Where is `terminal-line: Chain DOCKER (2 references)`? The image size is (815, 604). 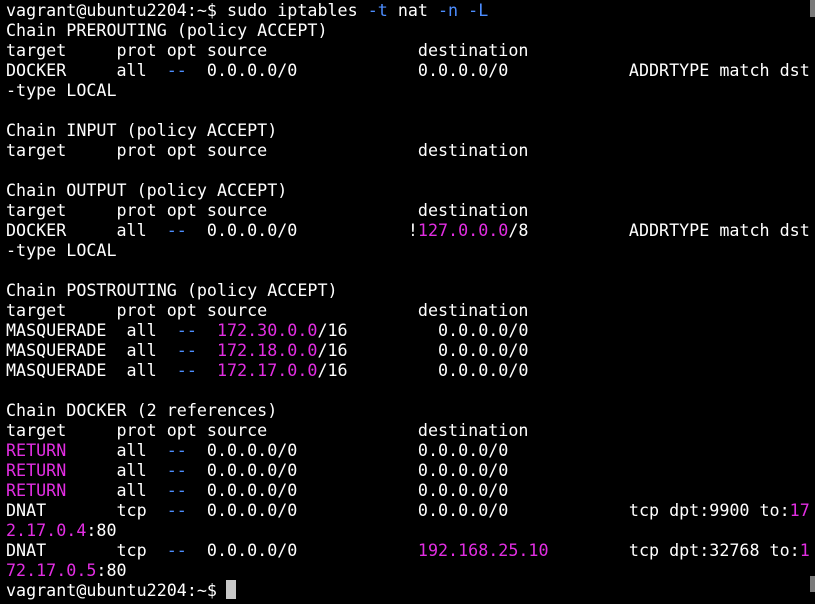
terminal-line: Chain DOCKER (2 references) is located at coordinates (141, 410).